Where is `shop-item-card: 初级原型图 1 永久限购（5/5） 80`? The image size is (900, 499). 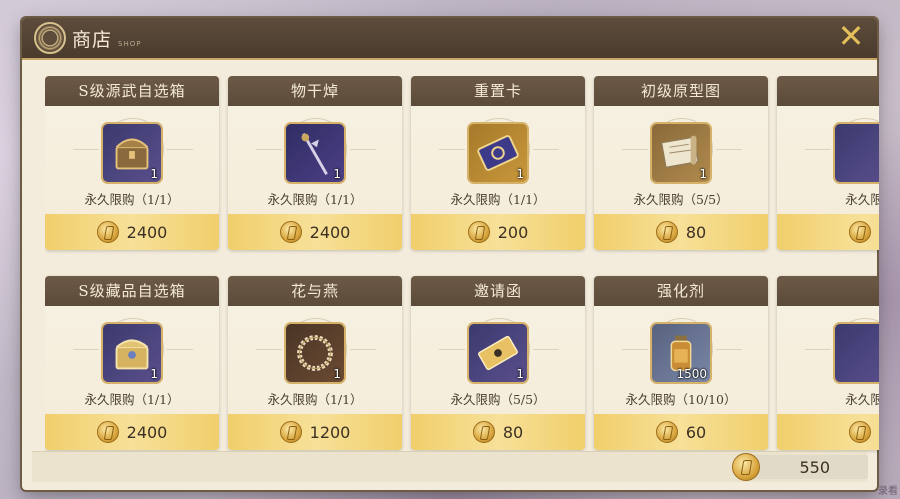 shop-item-card: 初级原型图 1 永久限购（5/5） 80 is located at coordinates (681, 163).